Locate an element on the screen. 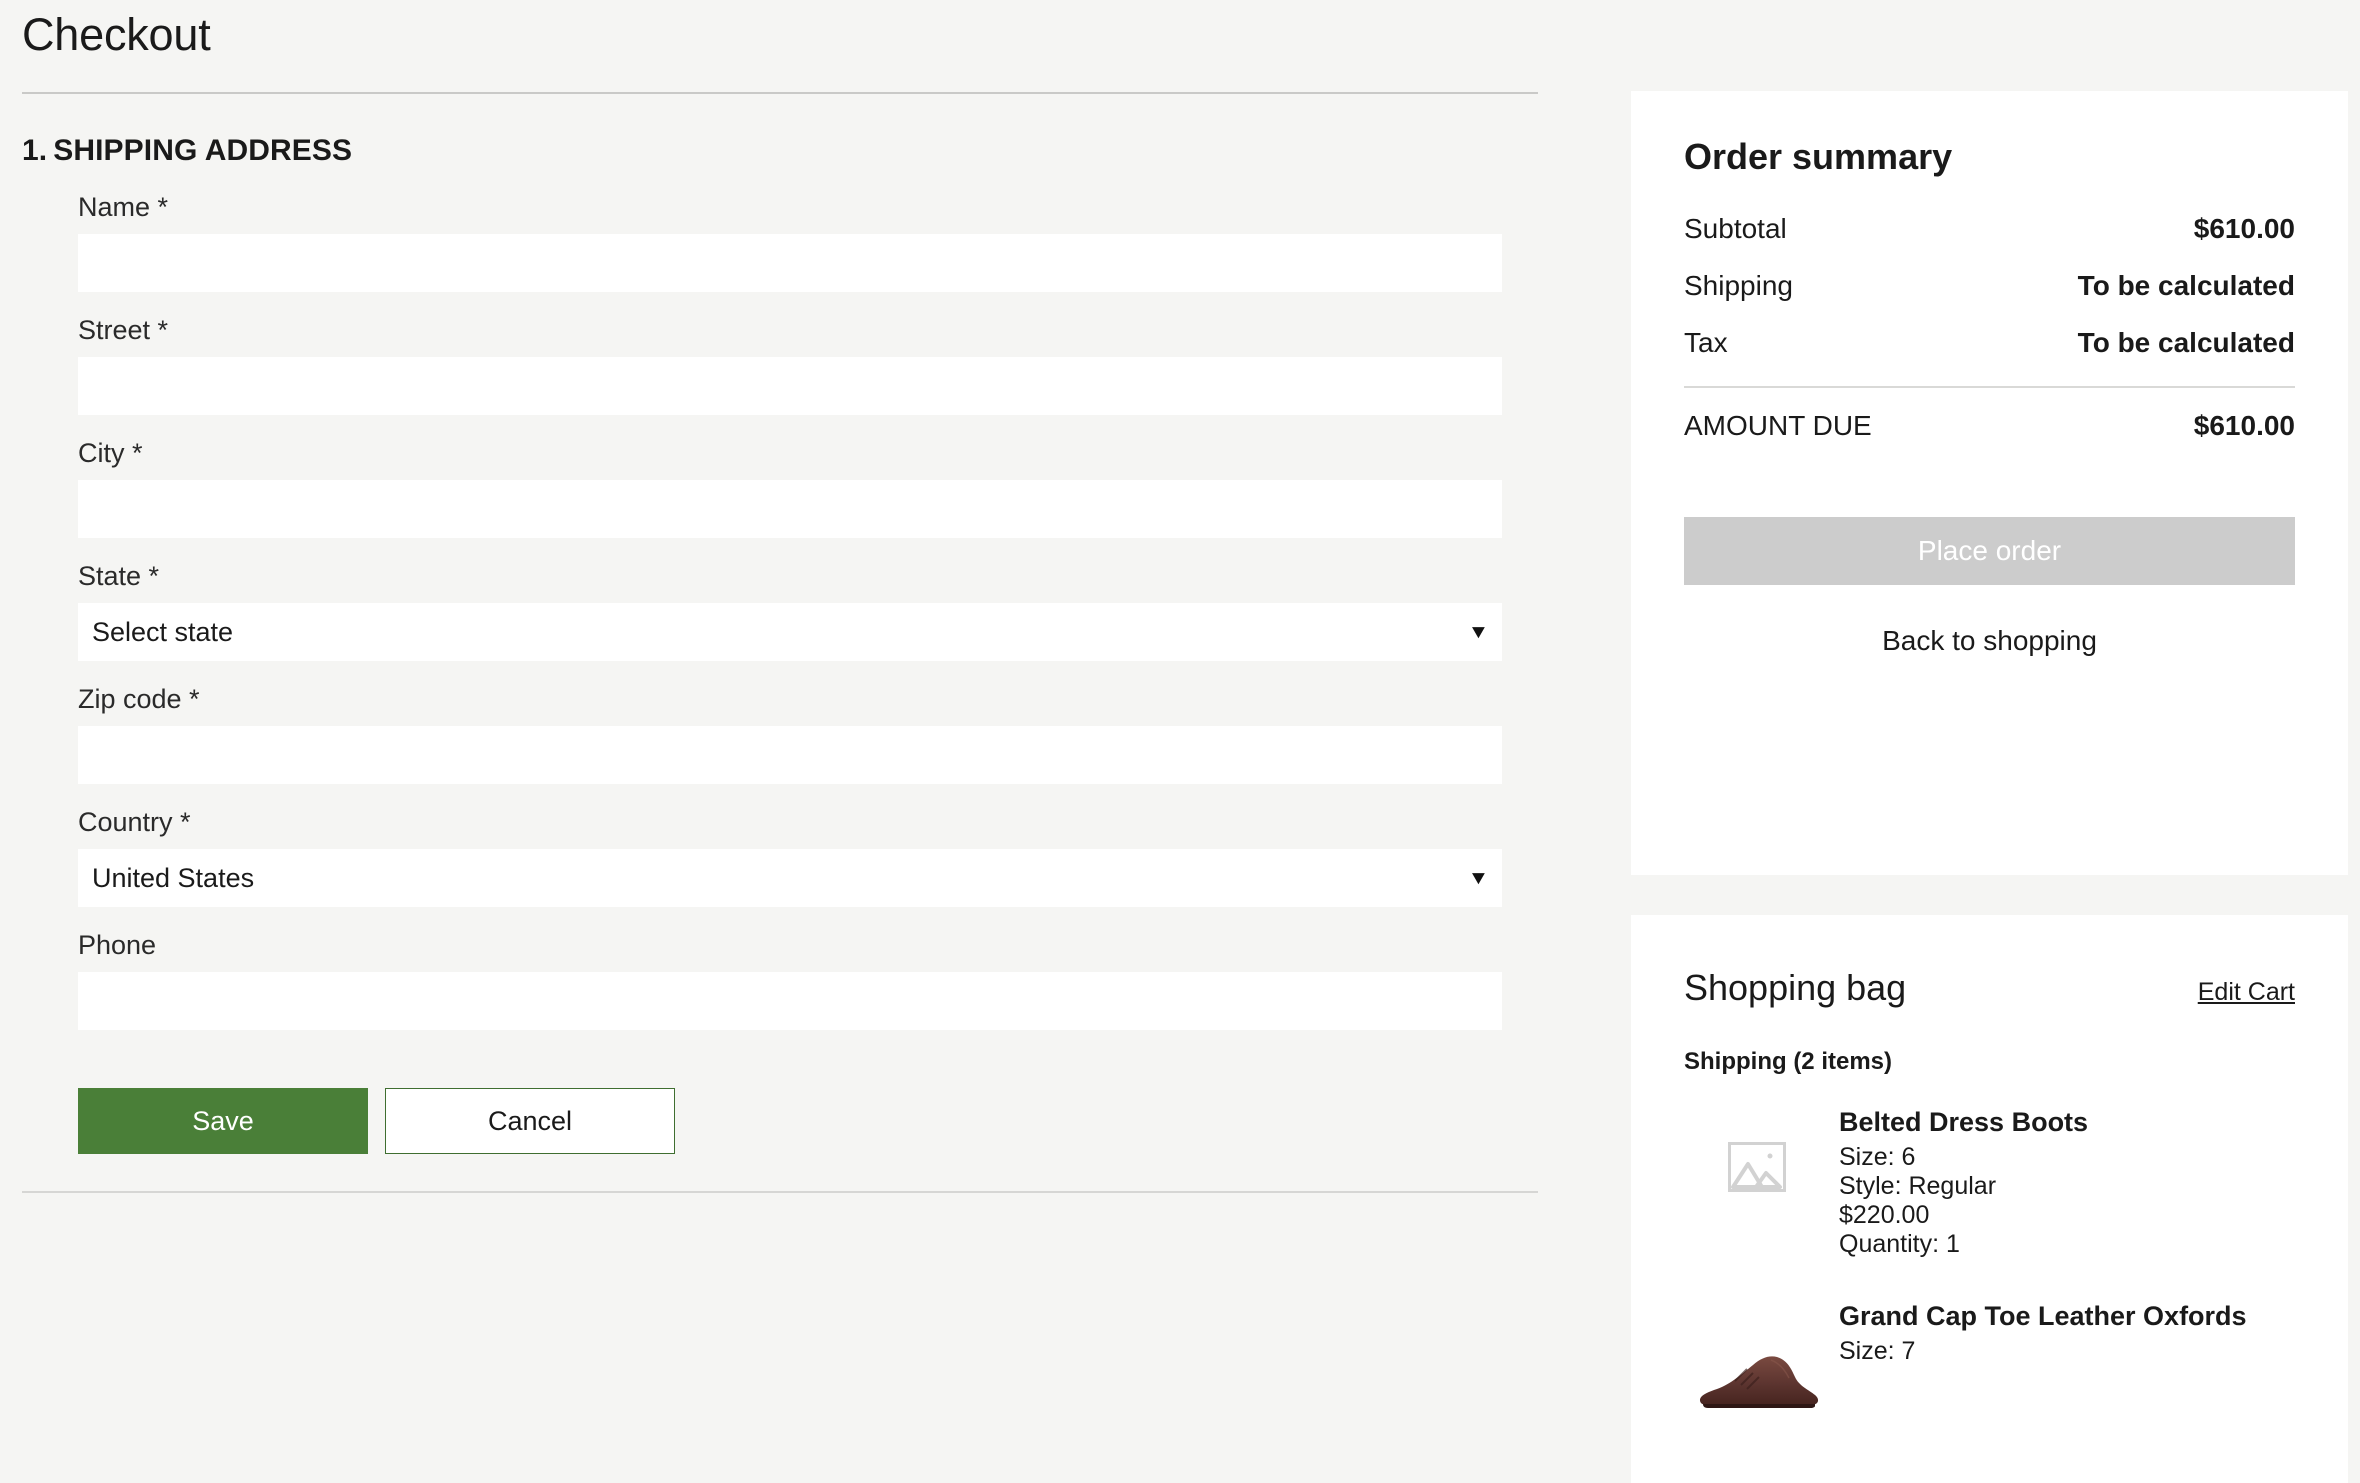  zip-label: Zip code * is located at coordinates (139, 699).